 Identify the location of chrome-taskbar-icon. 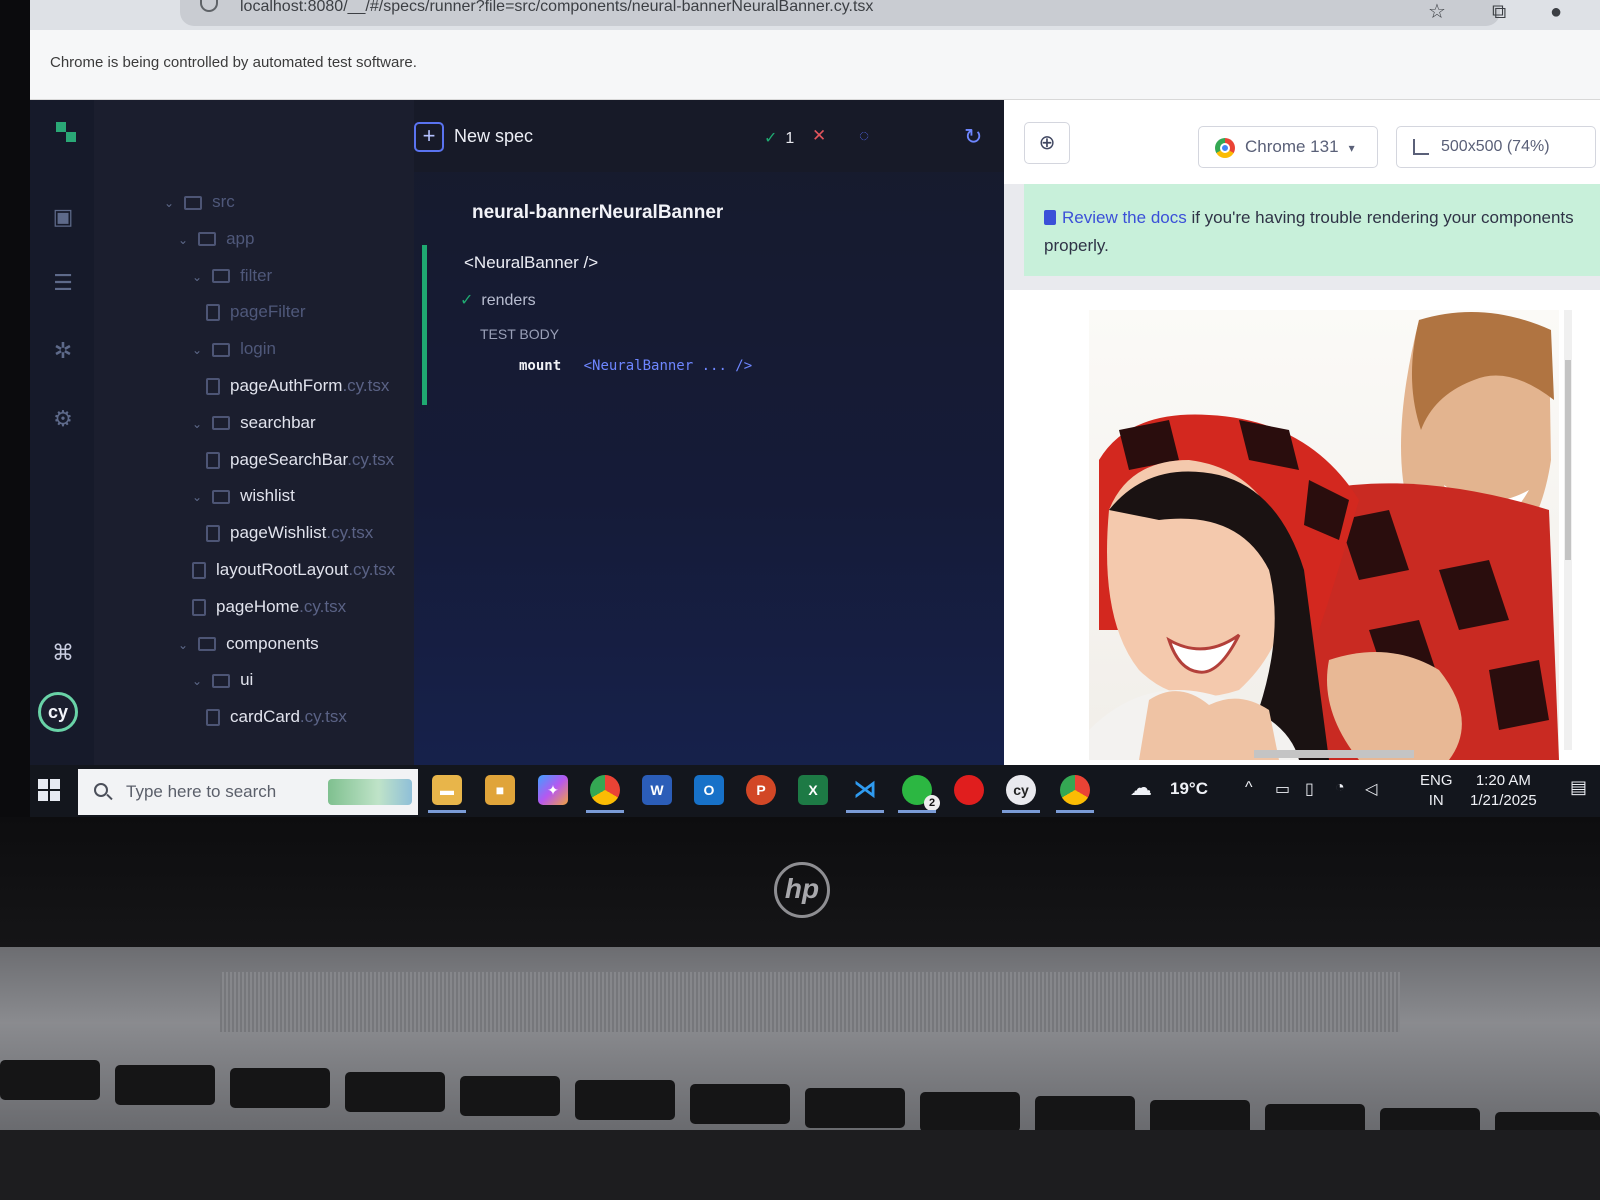
(605, 794).